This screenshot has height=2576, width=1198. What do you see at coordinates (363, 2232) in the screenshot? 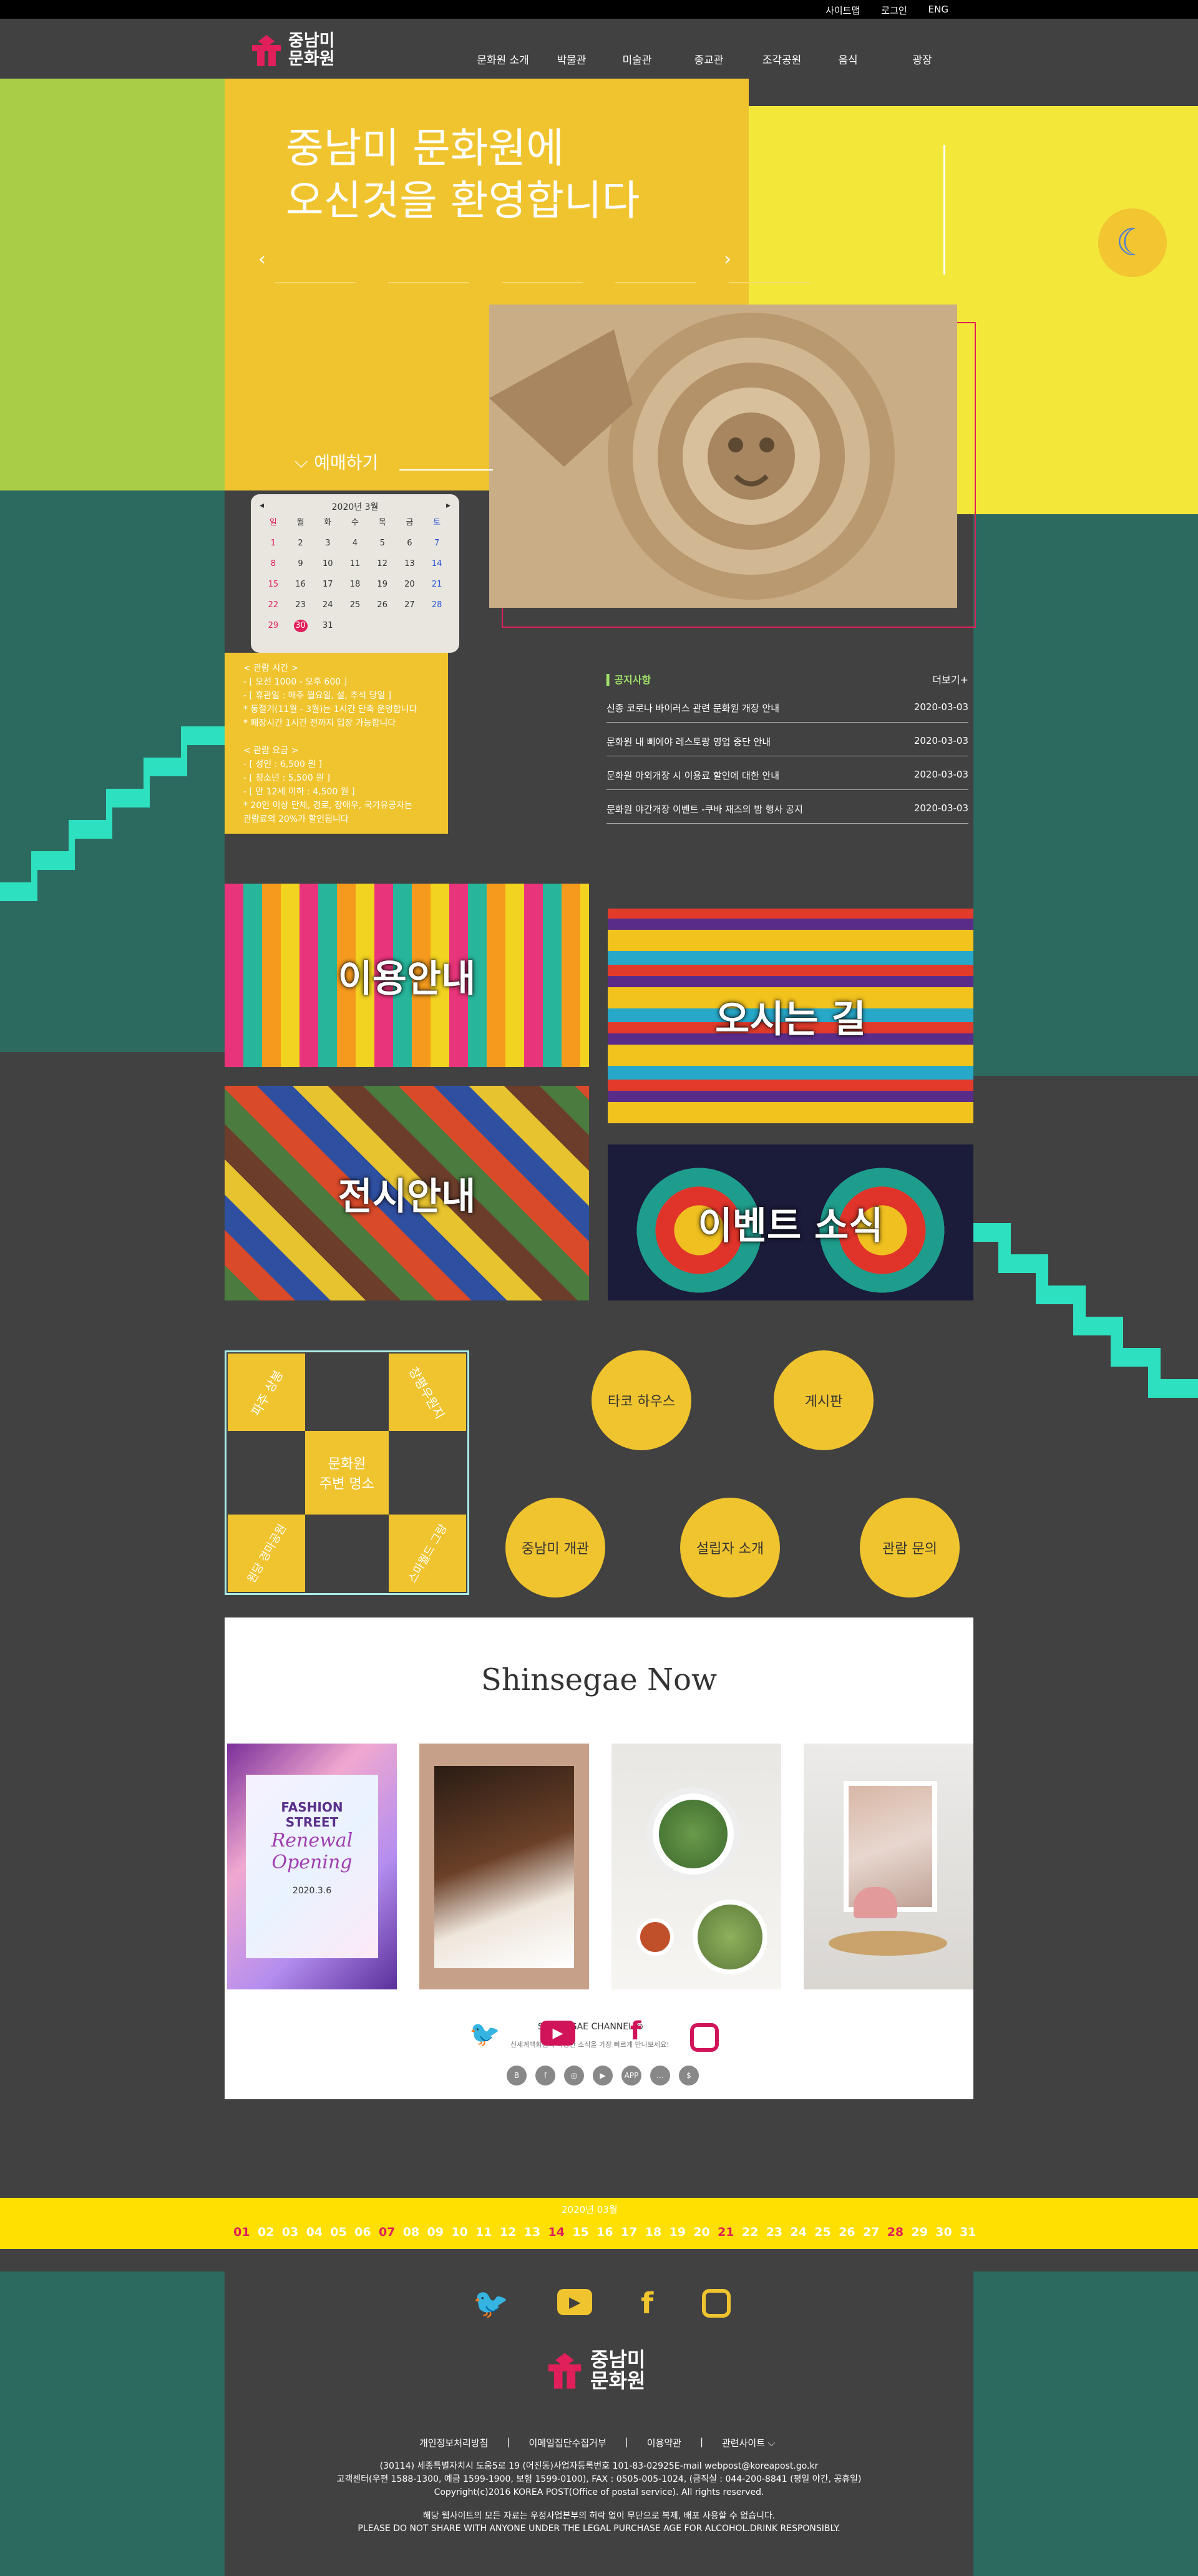
I see `date-bar-day: 06` at bounding box center [363, 2232].